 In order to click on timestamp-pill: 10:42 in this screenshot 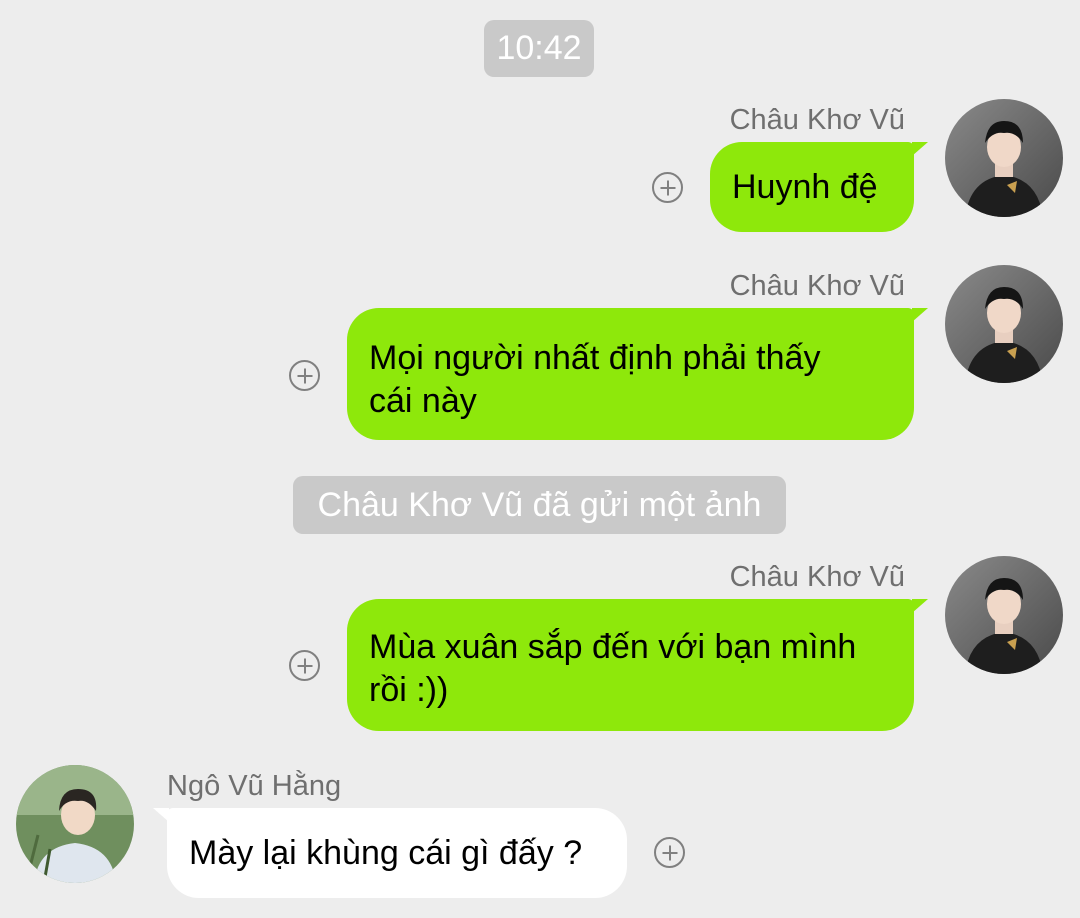, I will do `click(539, 48)`.